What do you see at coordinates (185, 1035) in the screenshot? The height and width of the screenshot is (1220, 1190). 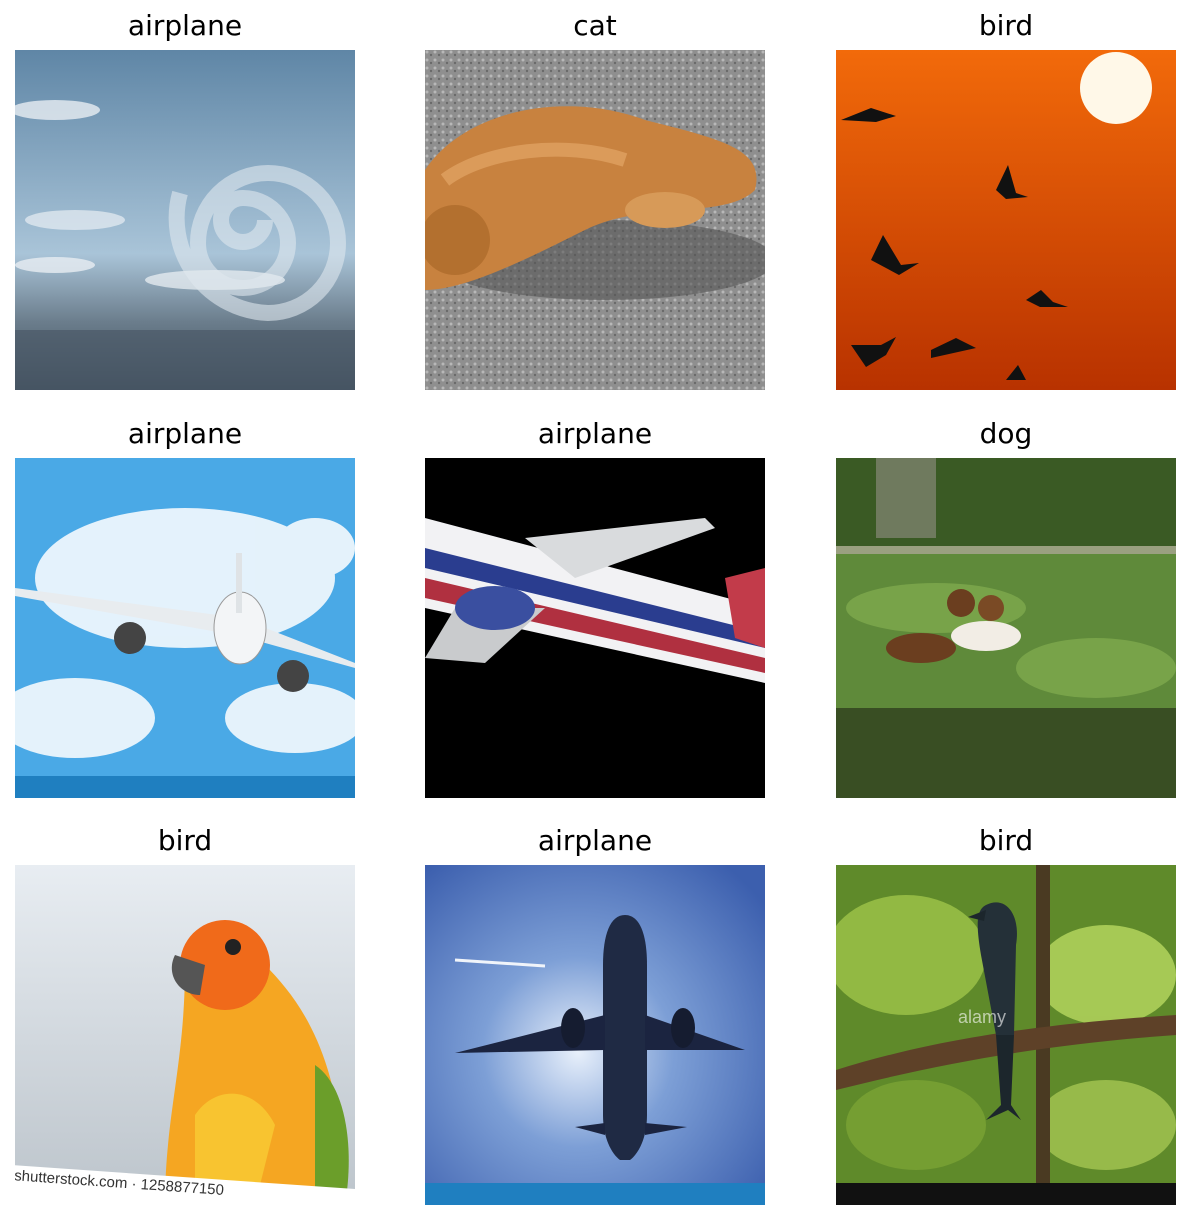 I see `parrot-image: shutterstock.com · 1258877150` at bounding box center [185, 1035].